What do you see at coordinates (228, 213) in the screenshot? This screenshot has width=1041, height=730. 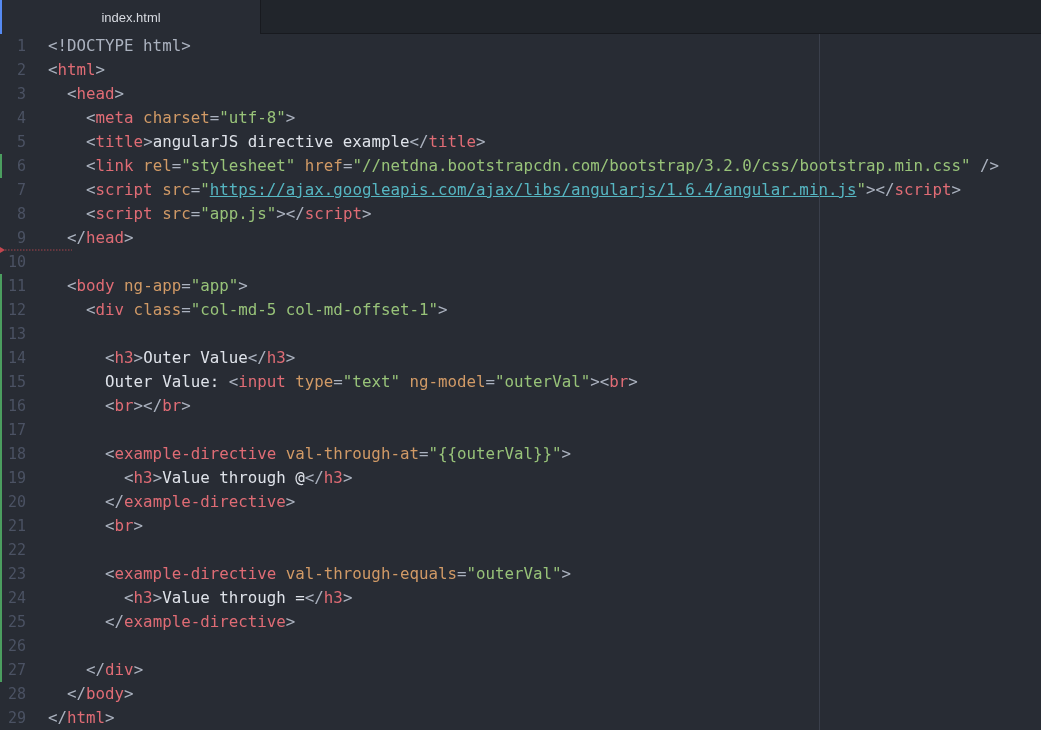 I see `code-line: <script src="app.js"></script>` at bounding box center [228, 213].